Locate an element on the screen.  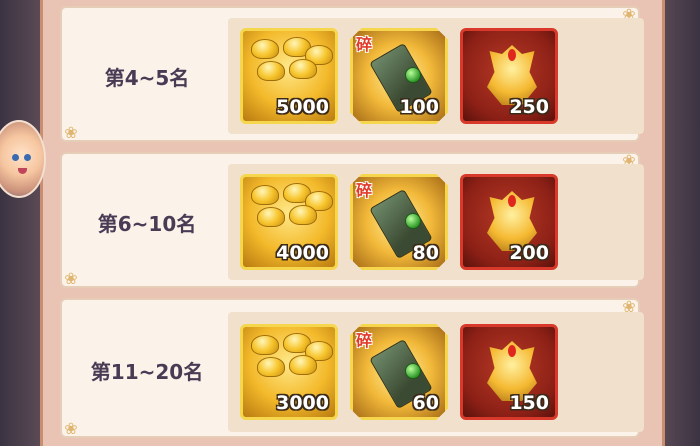
rank-label: 第6~10名 is located at coordinates (147, 224).